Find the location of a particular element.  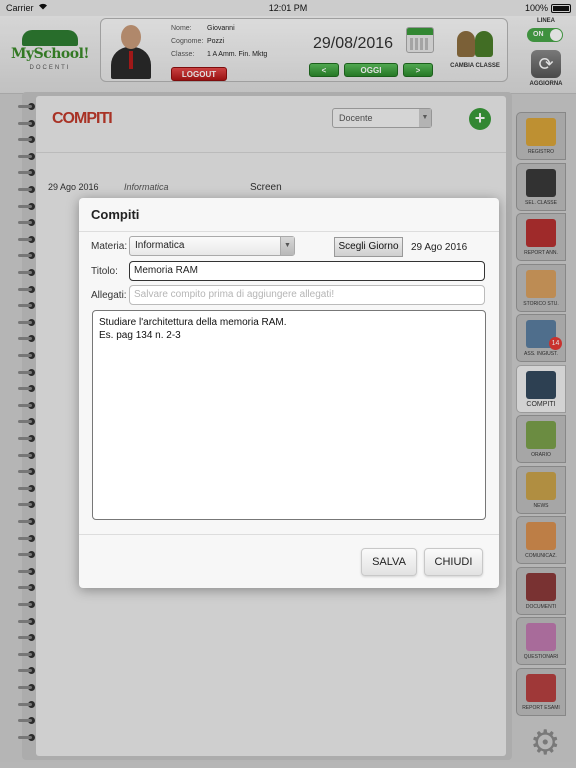

titolo-label: Titolo: is located at coordinates (104, 271).